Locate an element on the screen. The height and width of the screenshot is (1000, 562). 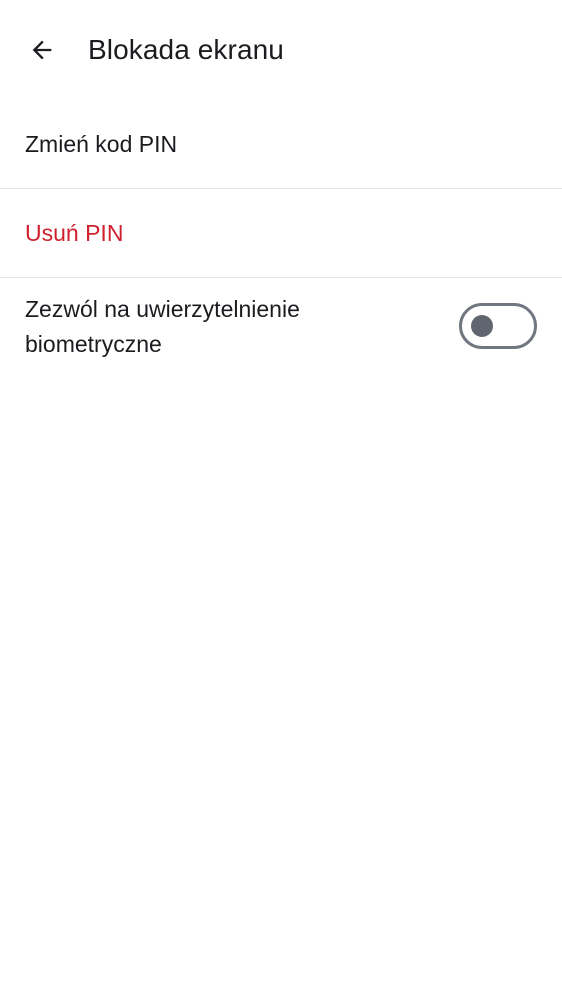
top-app-bar: Blokada ekranu is located at coordinates (281, 50).